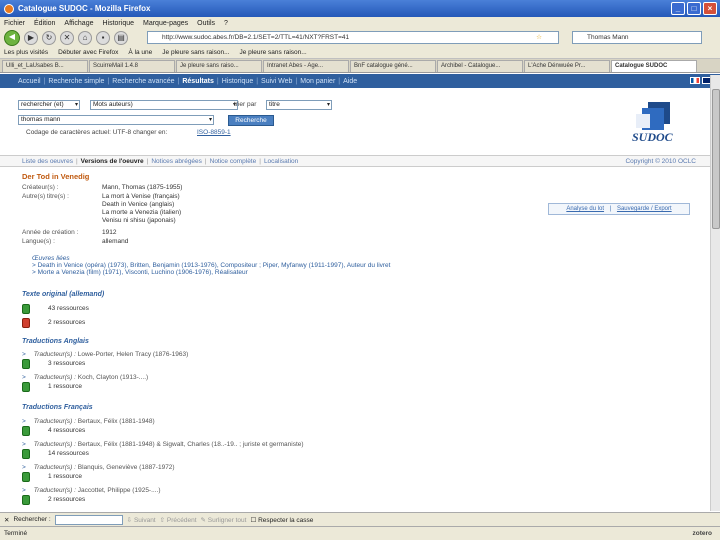 This screenshot has width=720, height=540. I want to click on nav-simple-search: Recherche simple, so click(76, 81).